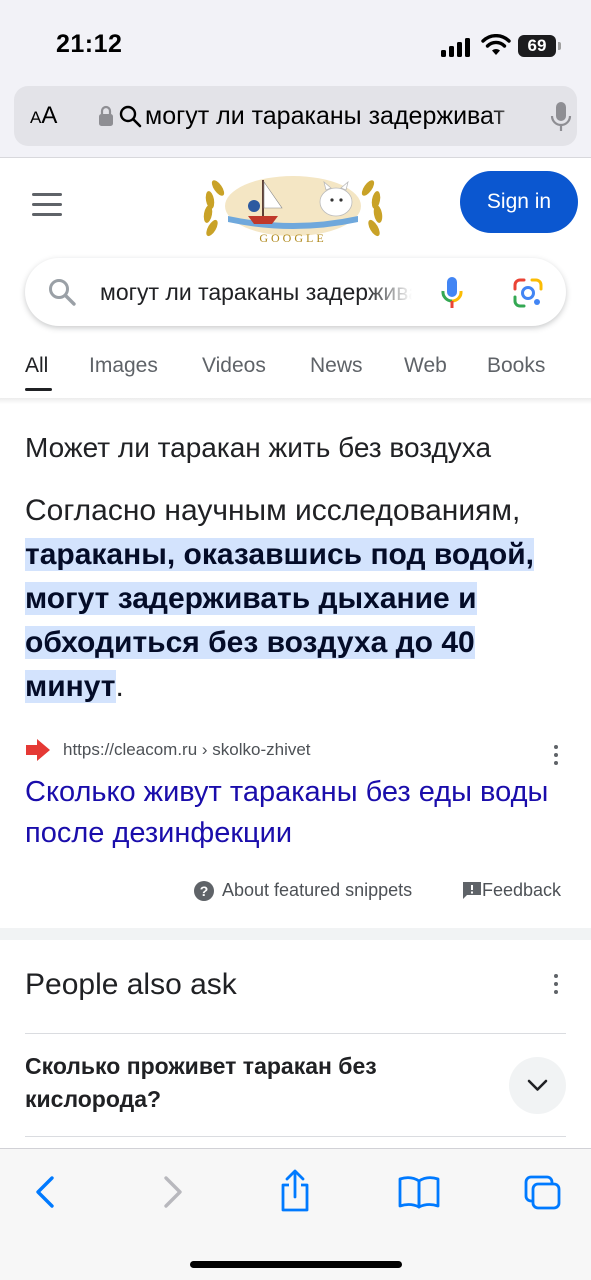  I want to click on feedback-icon, so click(472, 890).